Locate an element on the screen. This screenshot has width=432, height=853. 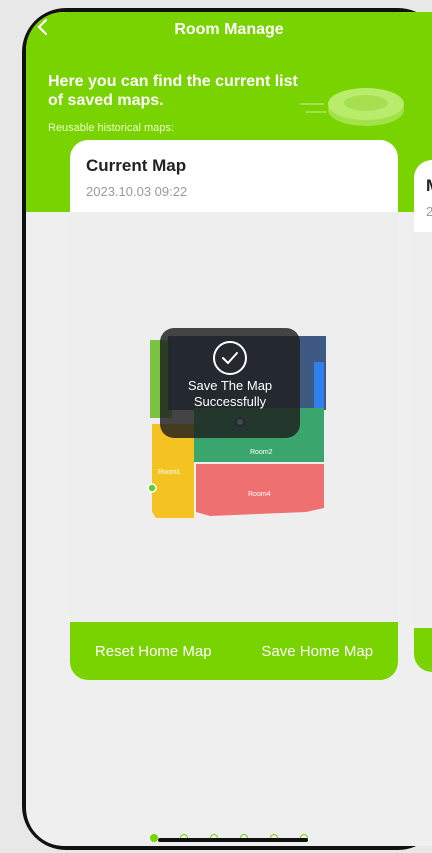
page-title: Room Manage is located at coordinates (229, 29).